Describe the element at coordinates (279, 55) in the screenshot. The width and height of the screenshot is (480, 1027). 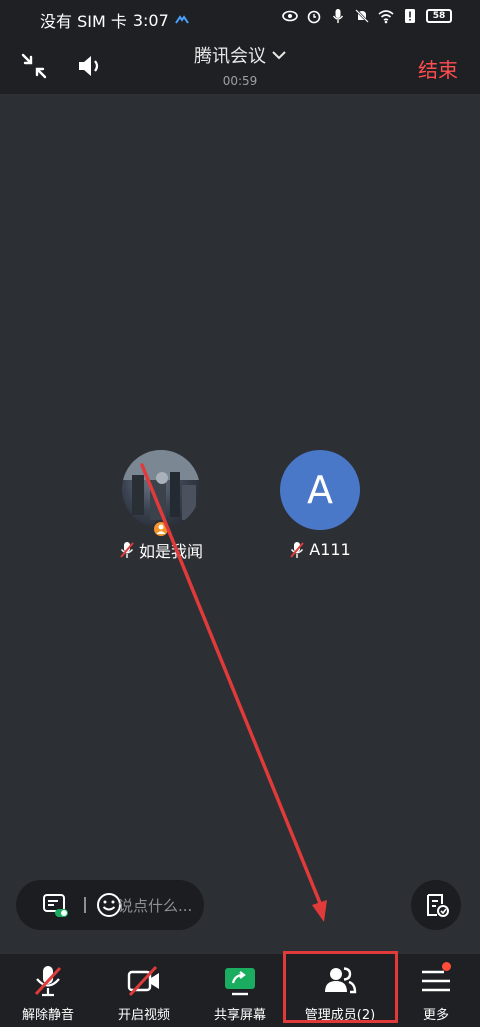
I see `chevron-down-icon` at that location.